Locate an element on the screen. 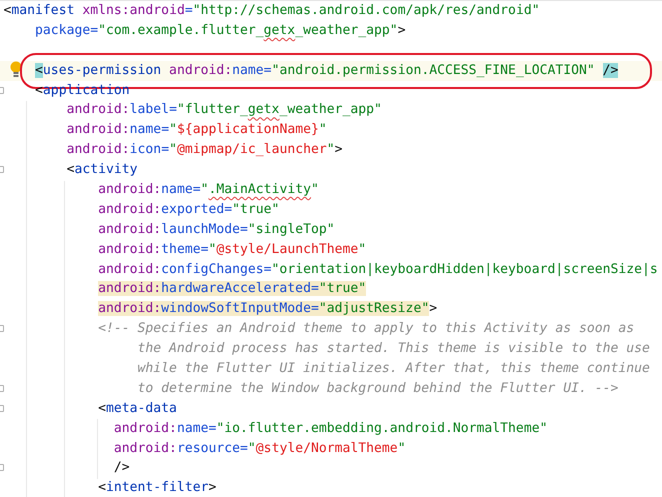 Image resolution: width=662 pixels, height=497 pixels. code-line: <meta-data is located at coordinates (137, 409).